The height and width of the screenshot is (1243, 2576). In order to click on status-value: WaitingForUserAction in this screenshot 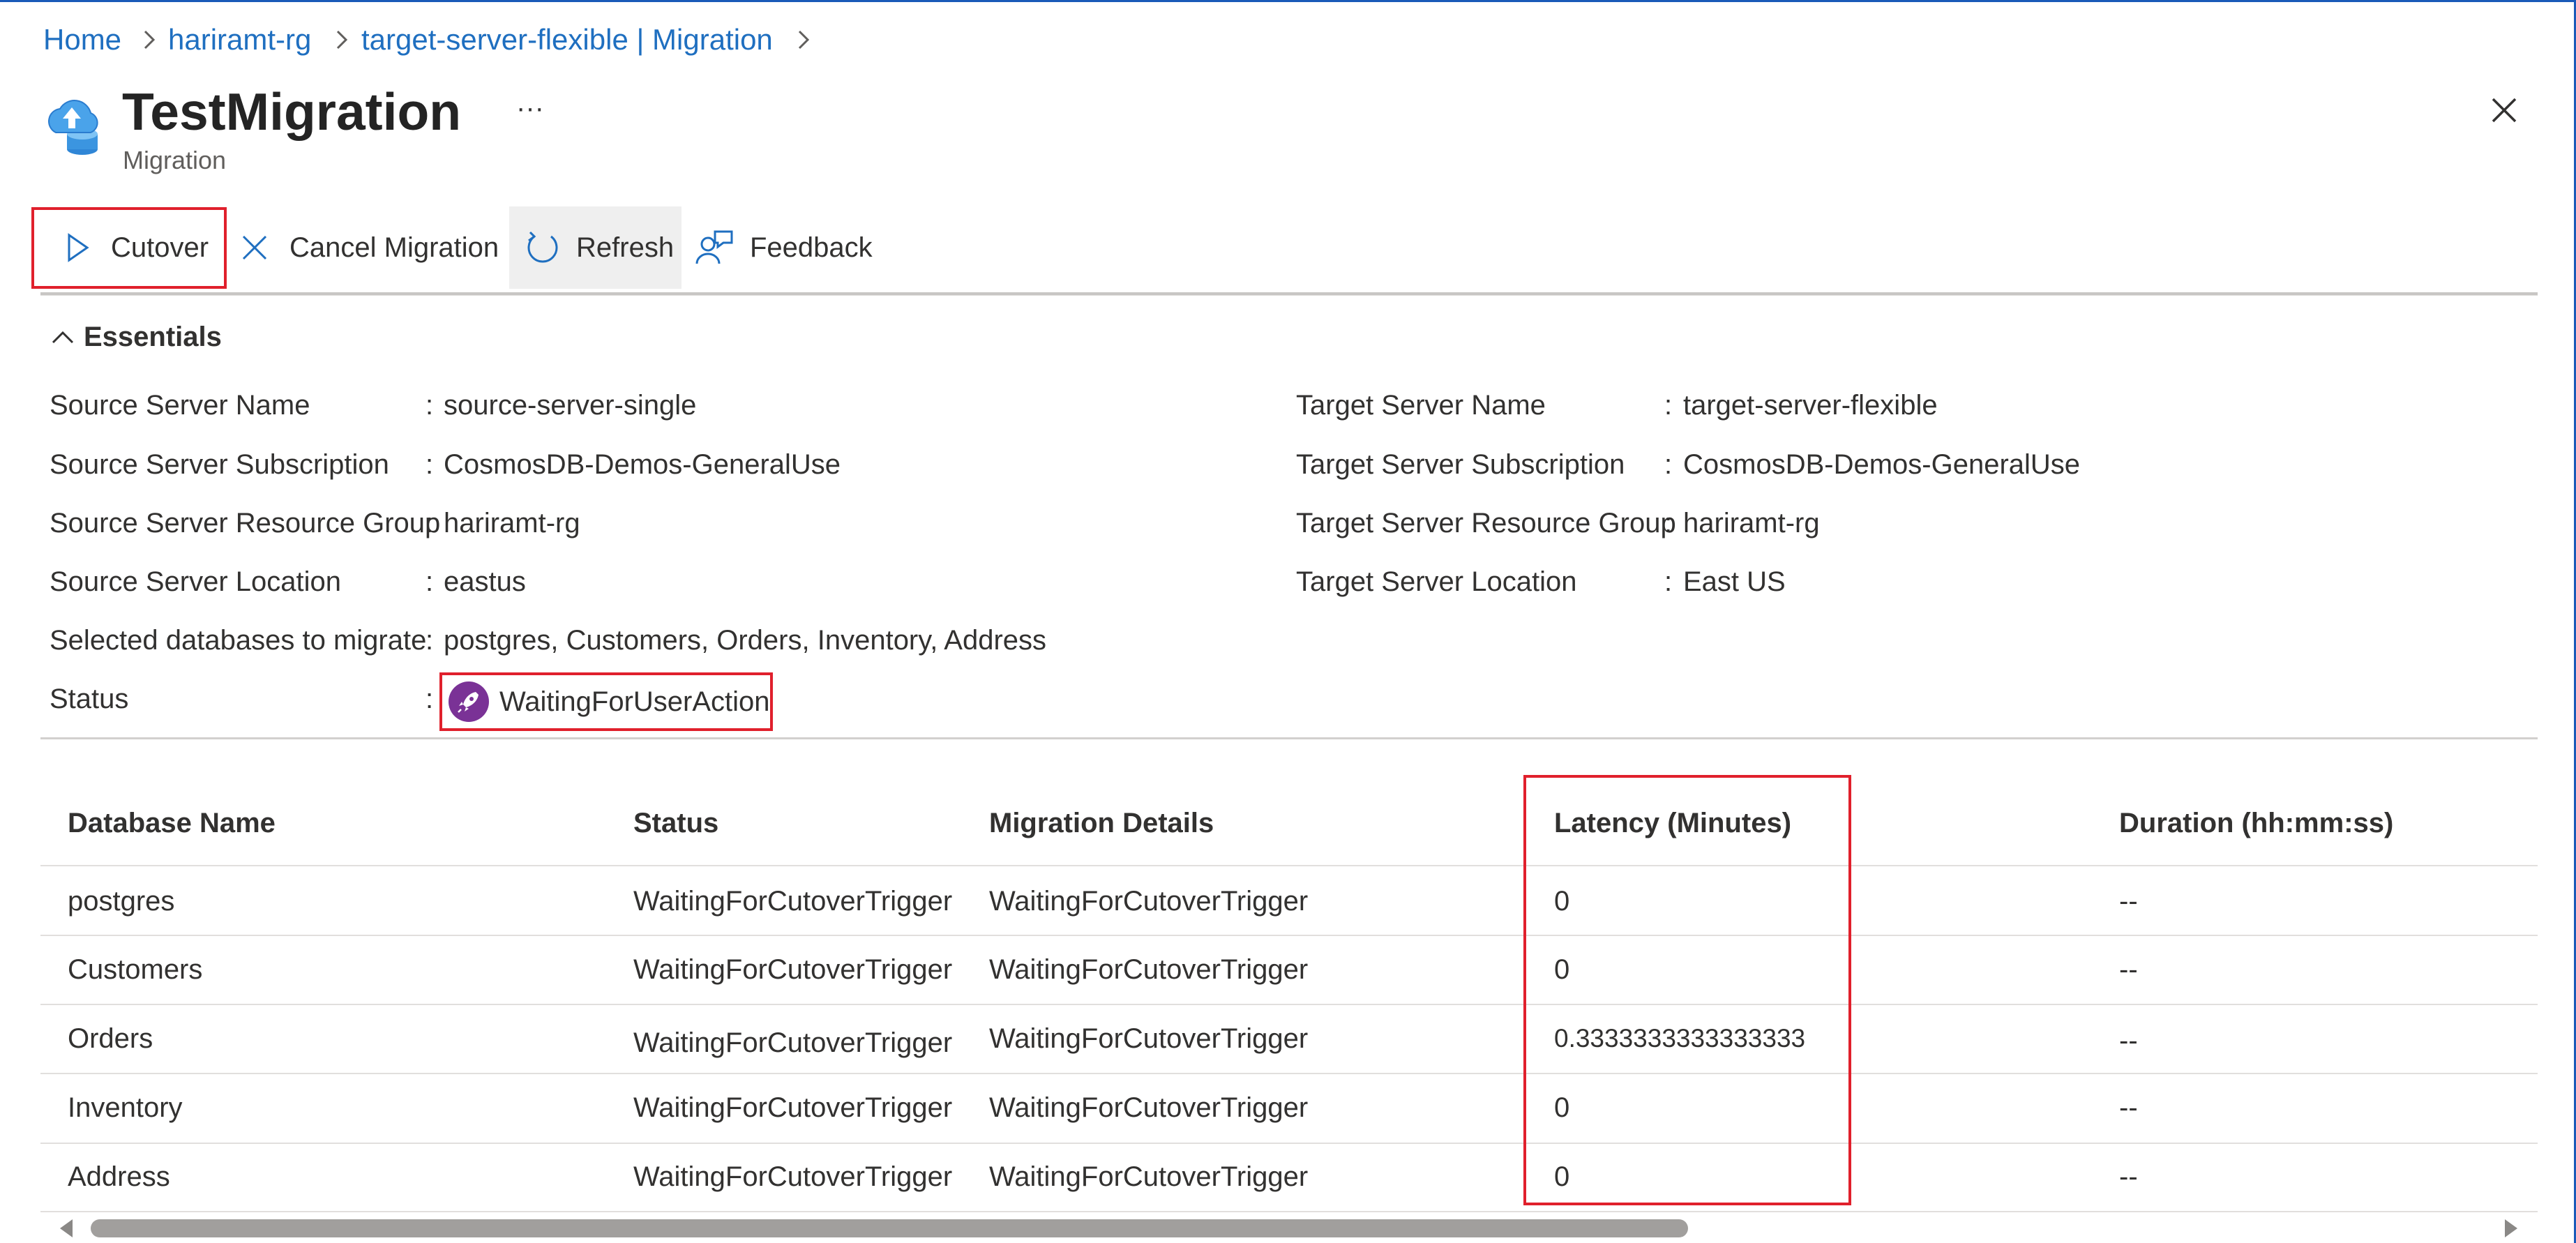, I will do `click(634, 701)`.